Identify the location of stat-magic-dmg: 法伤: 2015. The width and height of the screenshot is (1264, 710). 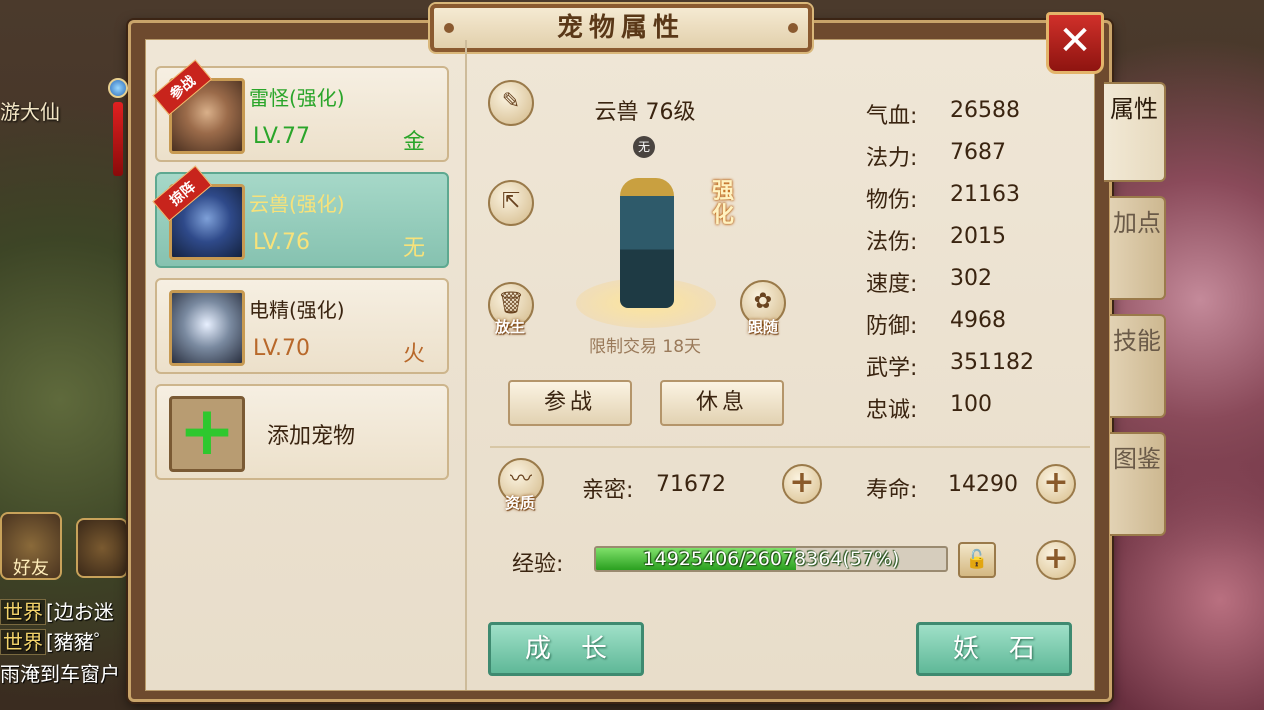
(936, 239).